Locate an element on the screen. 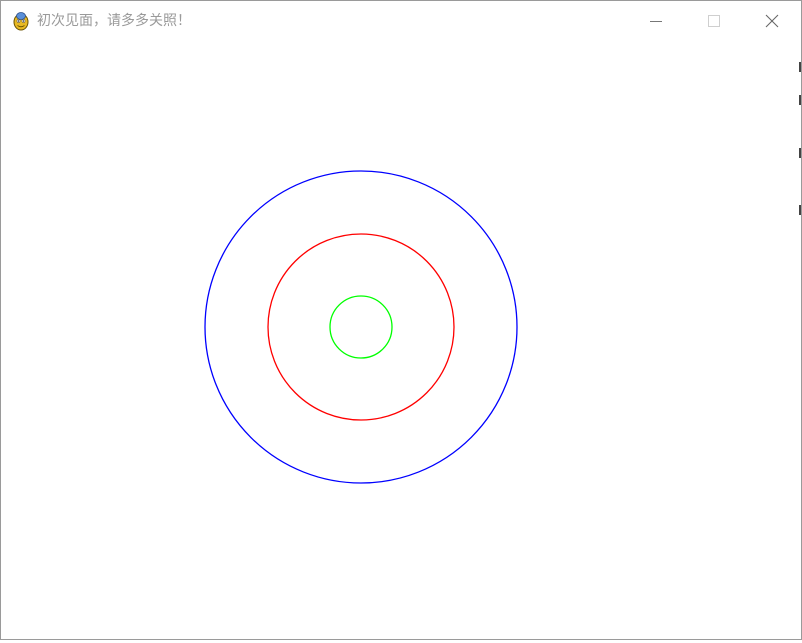 This screenshot has height=643, width=802. inner-circle is located at coordinates (361, 327).